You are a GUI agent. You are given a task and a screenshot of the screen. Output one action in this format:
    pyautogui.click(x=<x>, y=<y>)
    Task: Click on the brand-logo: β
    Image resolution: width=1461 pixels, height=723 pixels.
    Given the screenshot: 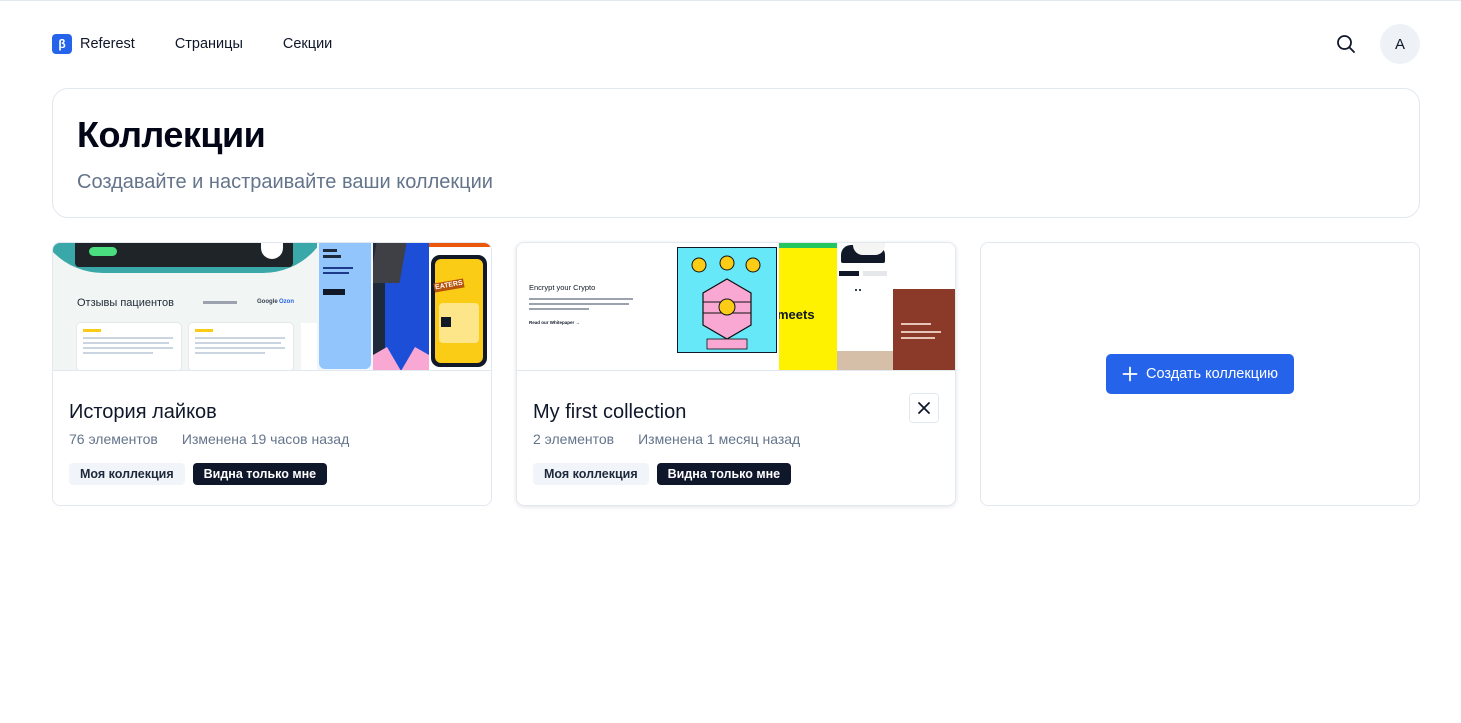 What is the action you would take?
    pyautogui.click(x=62, y=44)
    